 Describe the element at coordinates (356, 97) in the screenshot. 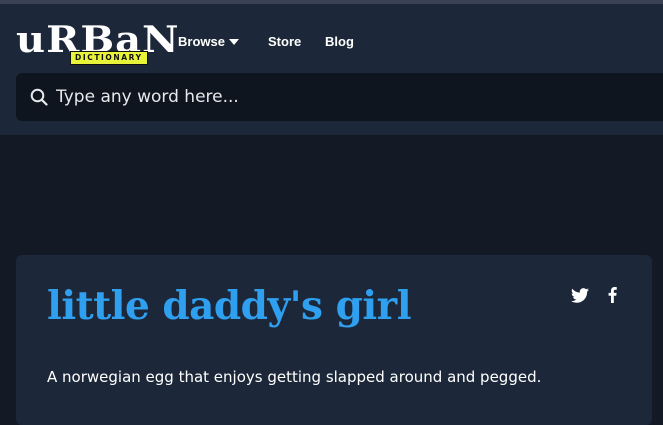

I see `search-input` at that location.